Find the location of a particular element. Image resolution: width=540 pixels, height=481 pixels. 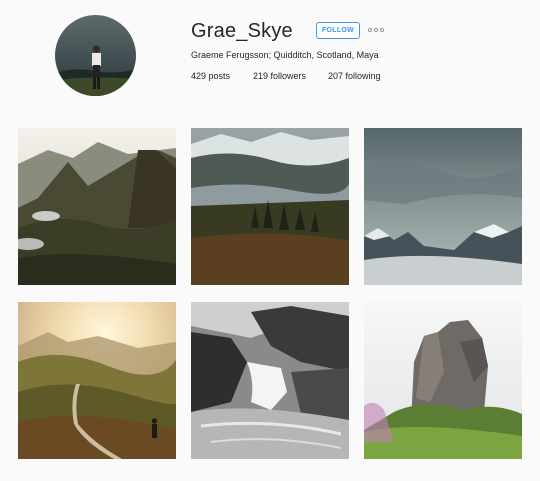

followers-stat: 219 followers is located at coordinates (279, 76).